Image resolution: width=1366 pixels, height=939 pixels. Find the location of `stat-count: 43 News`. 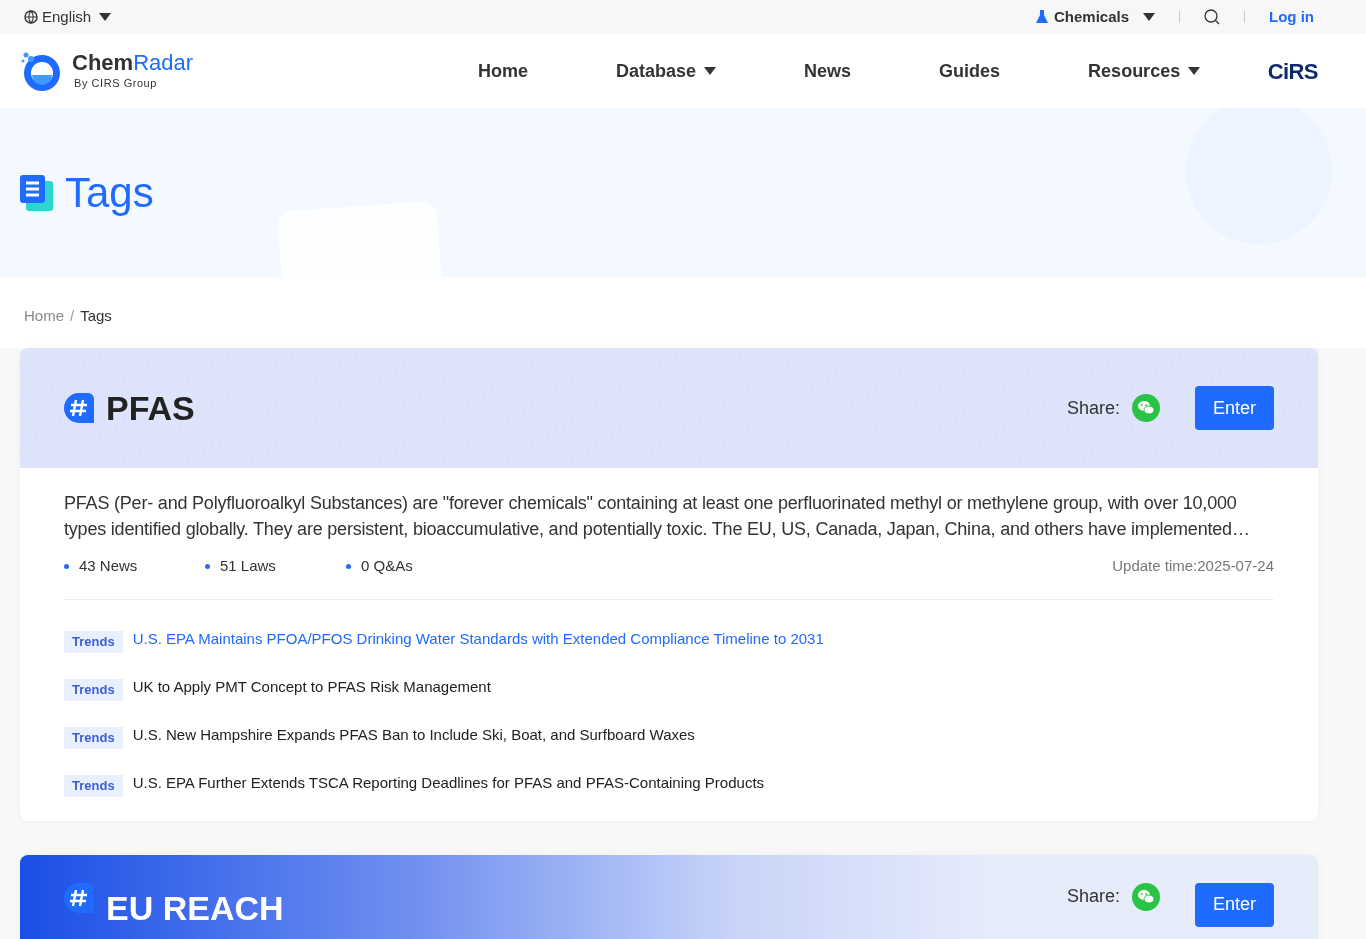

stat-count: 43 News is located at coordinates (108, 566).